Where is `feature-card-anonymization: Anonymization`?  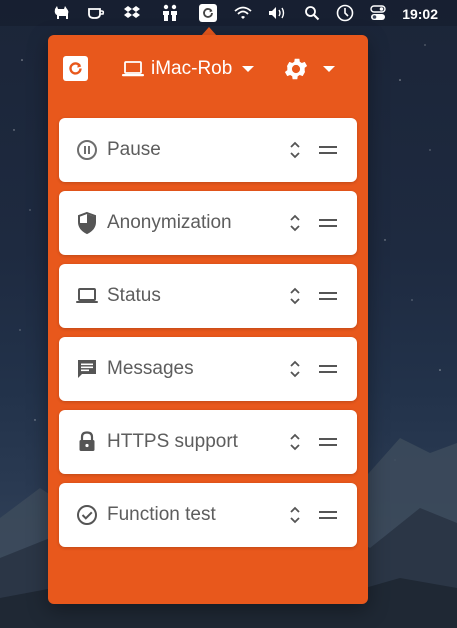 feature-card-anonymization: Anonymization is located at coordinates (208, 223).